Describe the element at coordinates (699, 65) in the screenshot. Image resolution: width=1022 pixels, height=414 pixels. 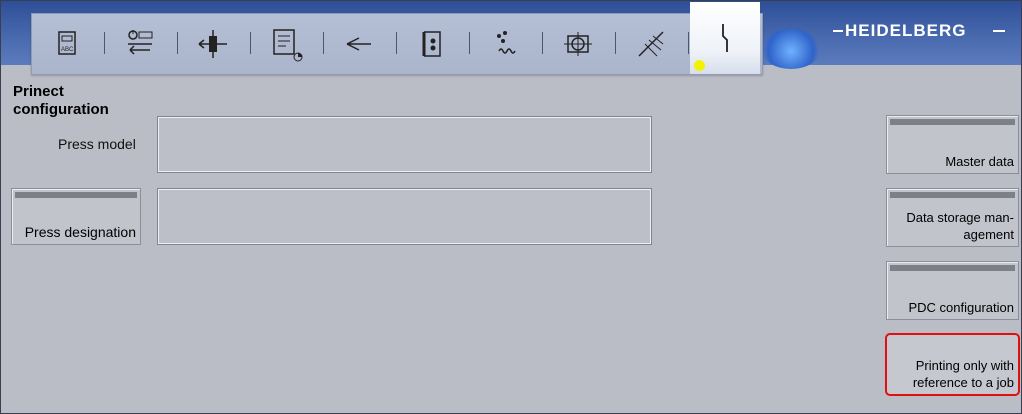
I see `status-indicator` at that location.